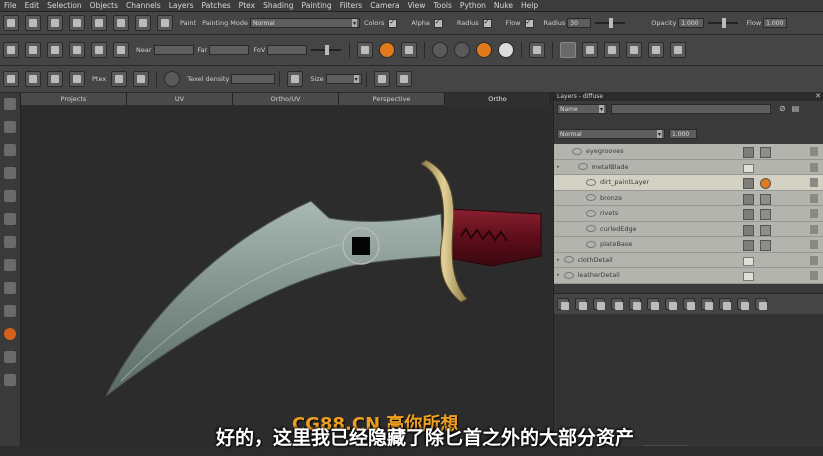 Image resolution: width=823 pixels, height=456 pixels. What do you see at coordinates (143, 23) in the screenshot?
I see `eyedropper-icon` at bounding box center [143, 23].